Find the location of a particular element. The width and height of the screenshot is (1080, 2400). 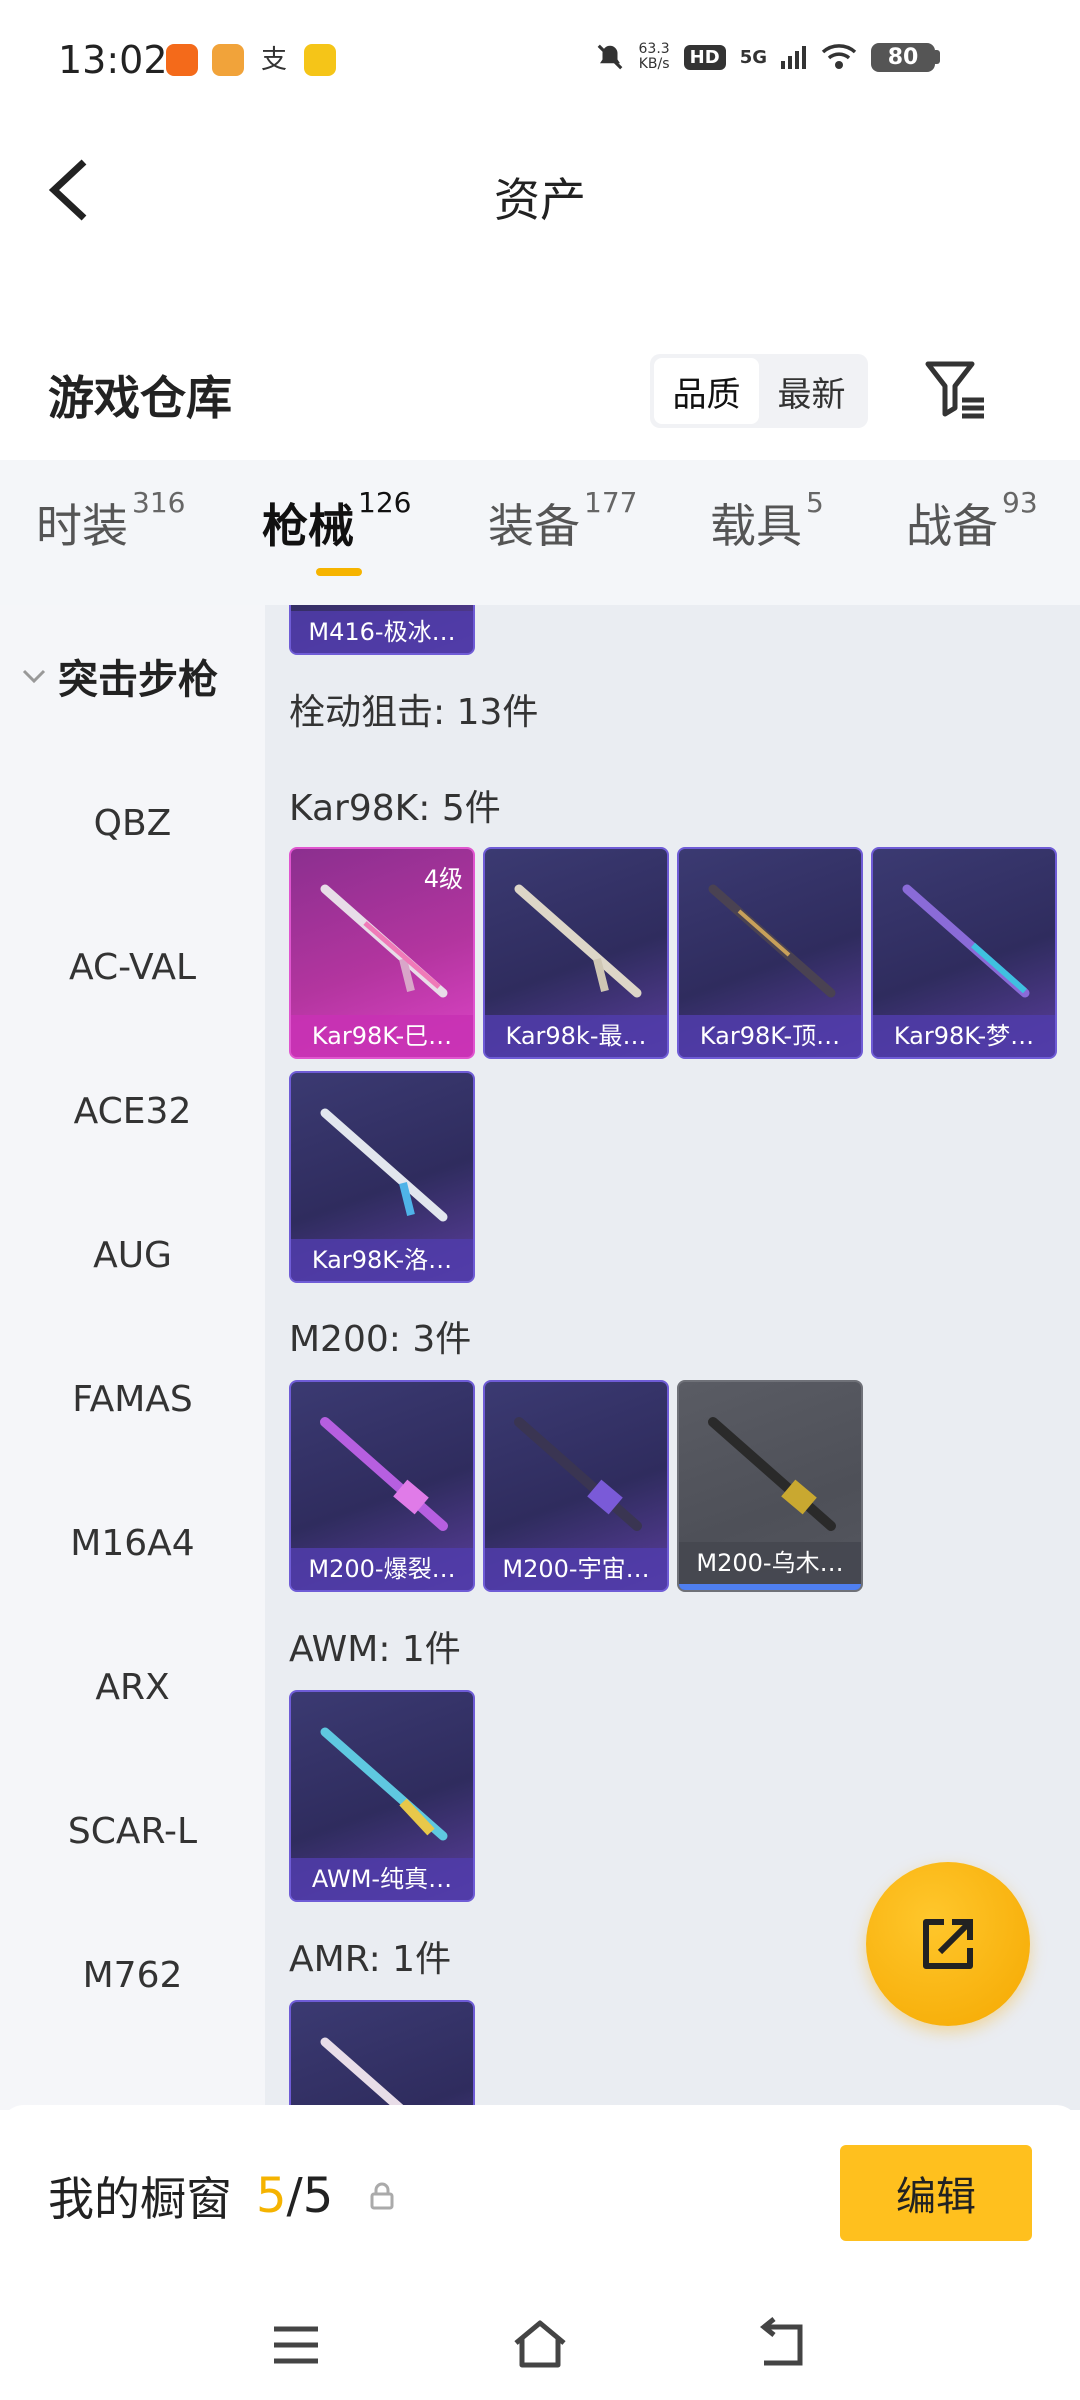

network-5g: 5G is located at coordinates (753, 57).